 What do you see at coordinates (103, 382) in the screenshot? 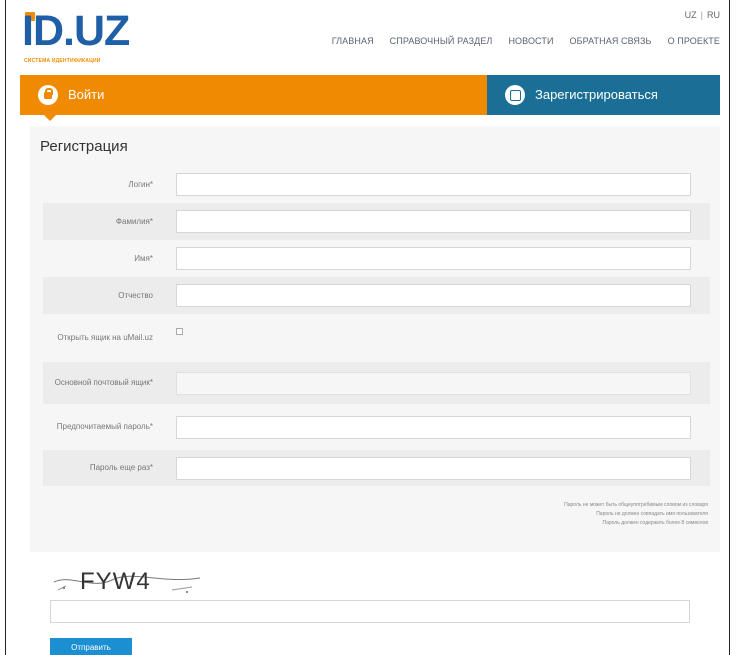
I see `field-label: Основной почтовый ящик*` at bounding box center [103, 382].